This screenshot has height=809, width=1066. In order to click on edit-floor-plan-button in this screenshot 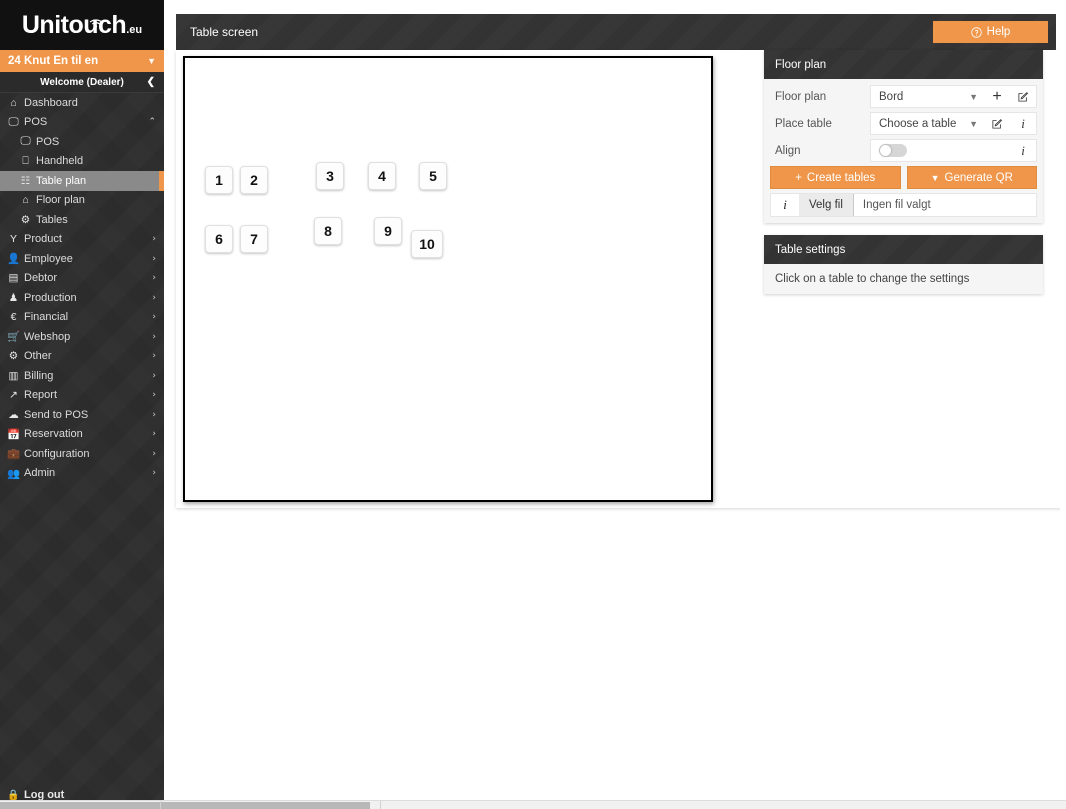, I will do `click(1023, 96)`.